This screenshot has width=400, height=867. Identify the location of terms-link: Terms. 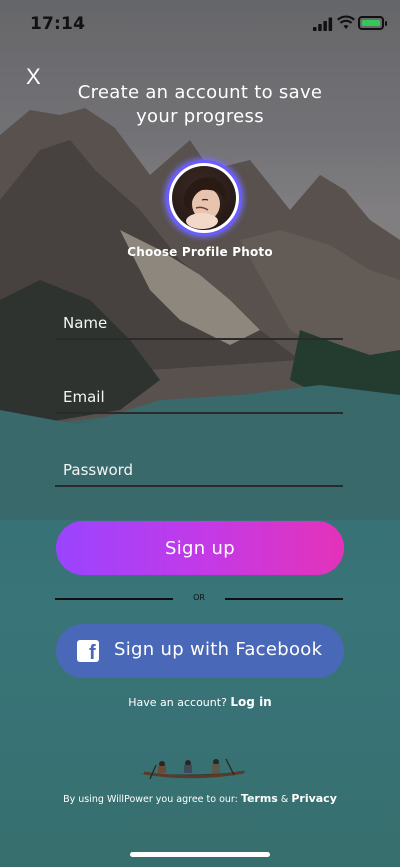
(259, 798).